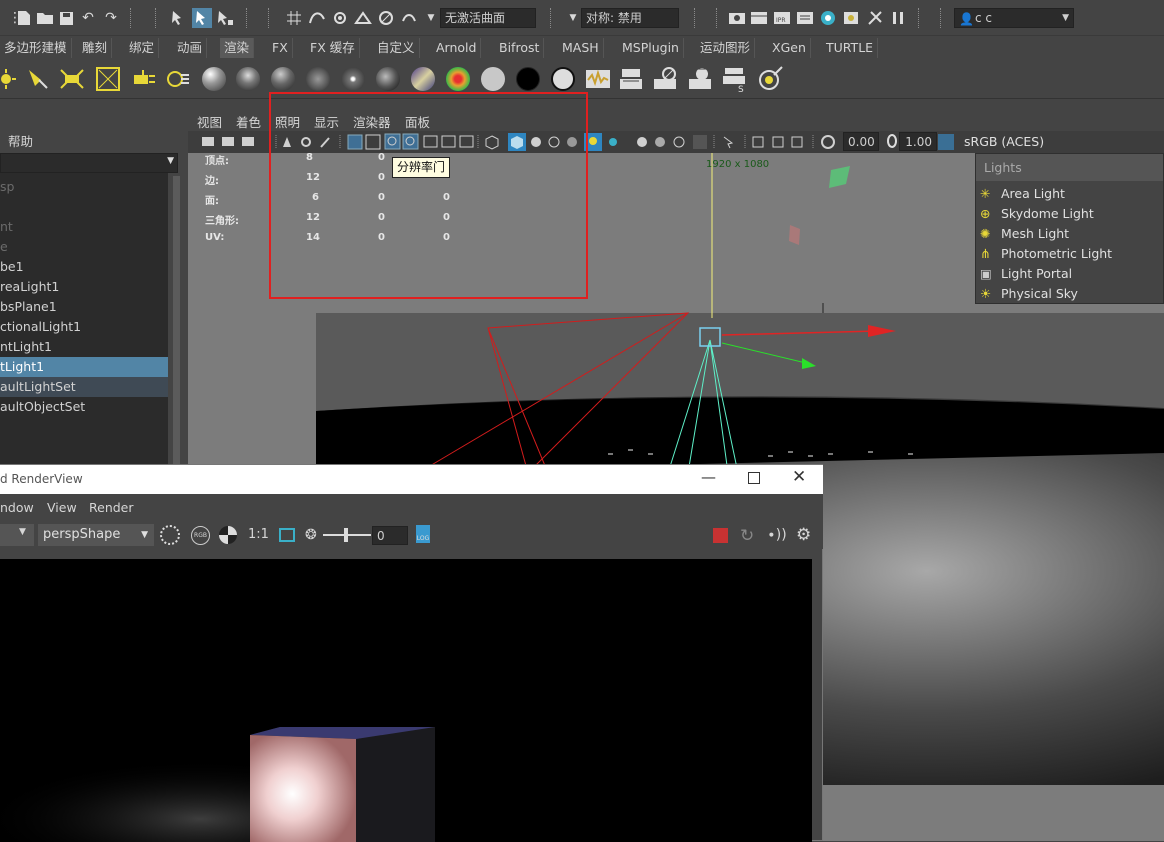 The height and width of the screenshot is (842, 1164). I want to click on menu-item-mesh-light: ✺ Mesh Light, so click(1070, 234).